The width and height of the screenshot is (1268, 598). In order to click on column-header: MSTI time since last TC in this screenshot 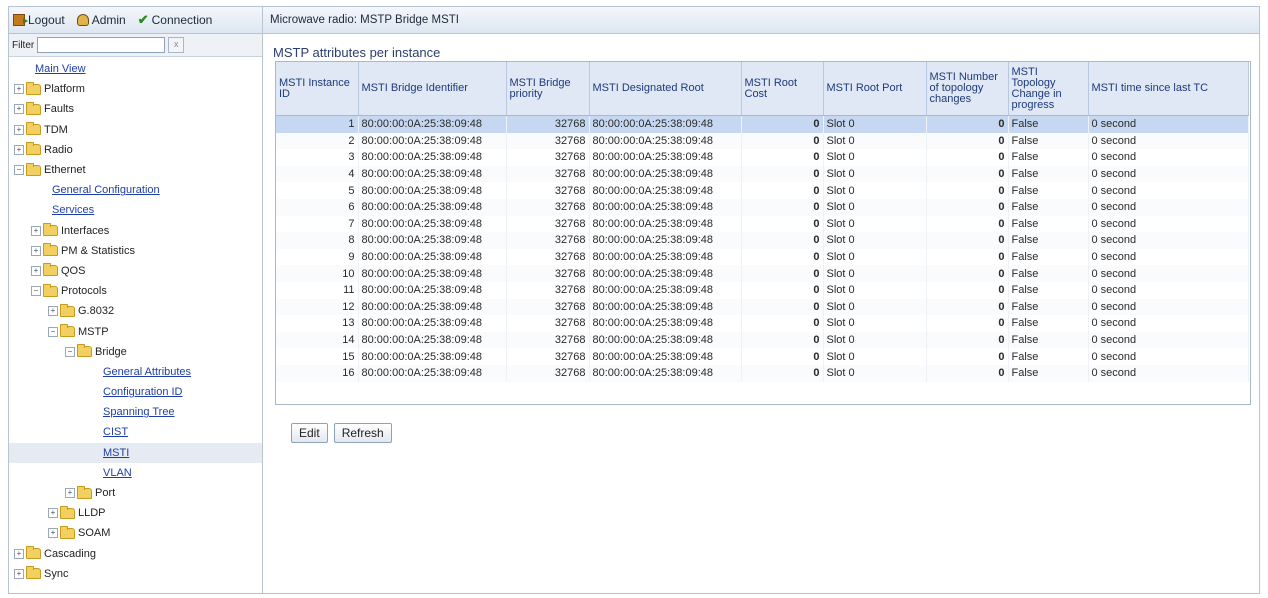, I will do `click(1168, 89)`.